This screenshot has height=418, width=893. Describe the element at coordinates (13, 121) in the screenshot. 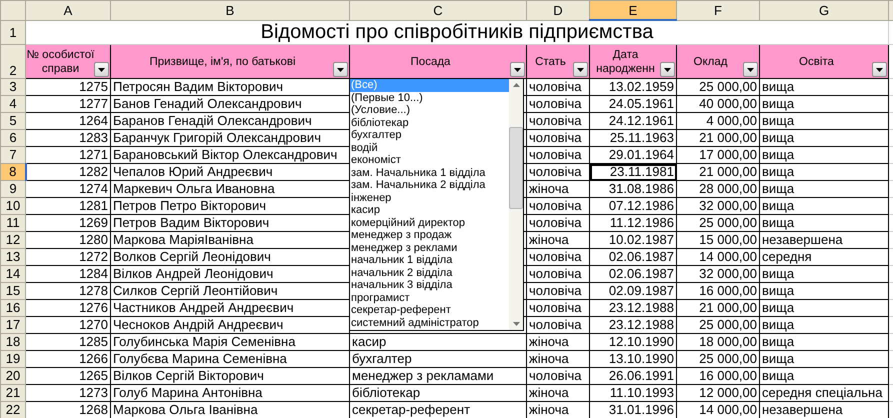

I see `row-header: 5` at that location.